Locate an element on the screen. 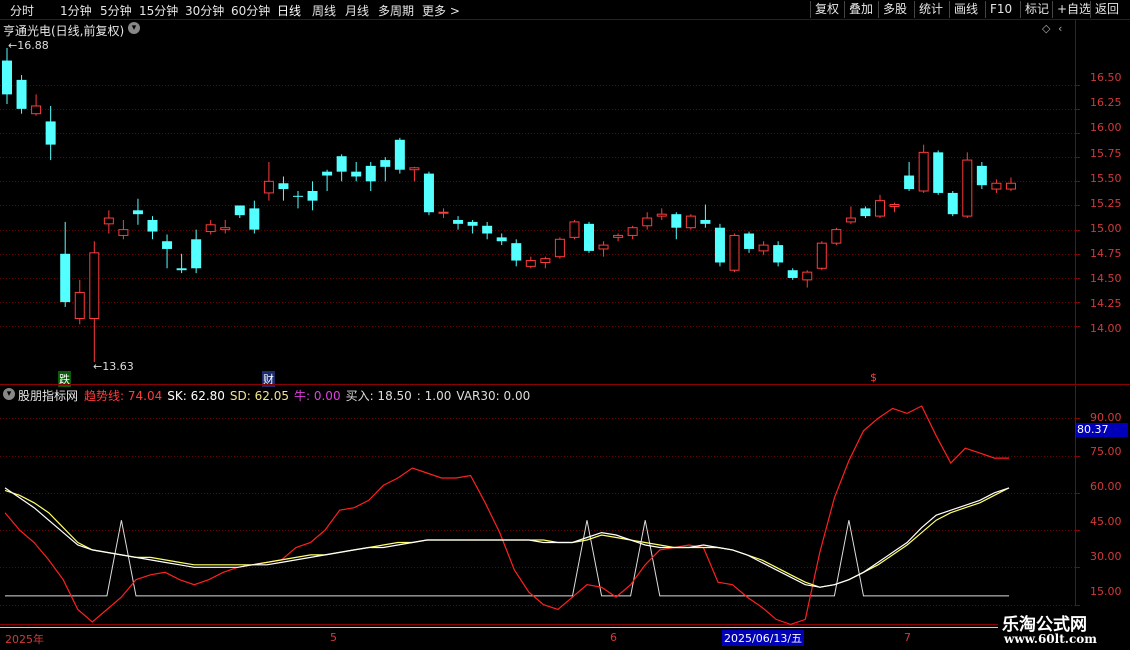  series-line-SD is located at coordinates (507, 537).